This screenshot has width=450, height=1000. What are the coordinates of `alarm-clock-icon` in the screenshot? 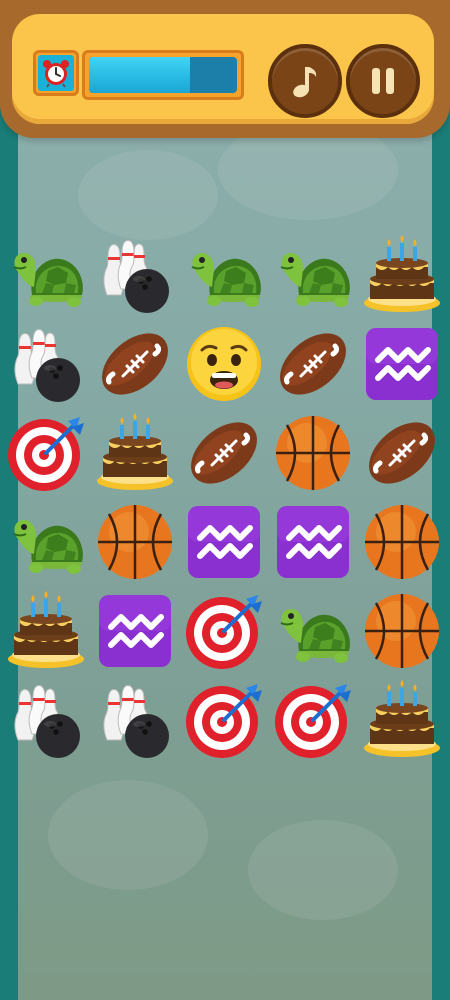 It's located at (56, 74).